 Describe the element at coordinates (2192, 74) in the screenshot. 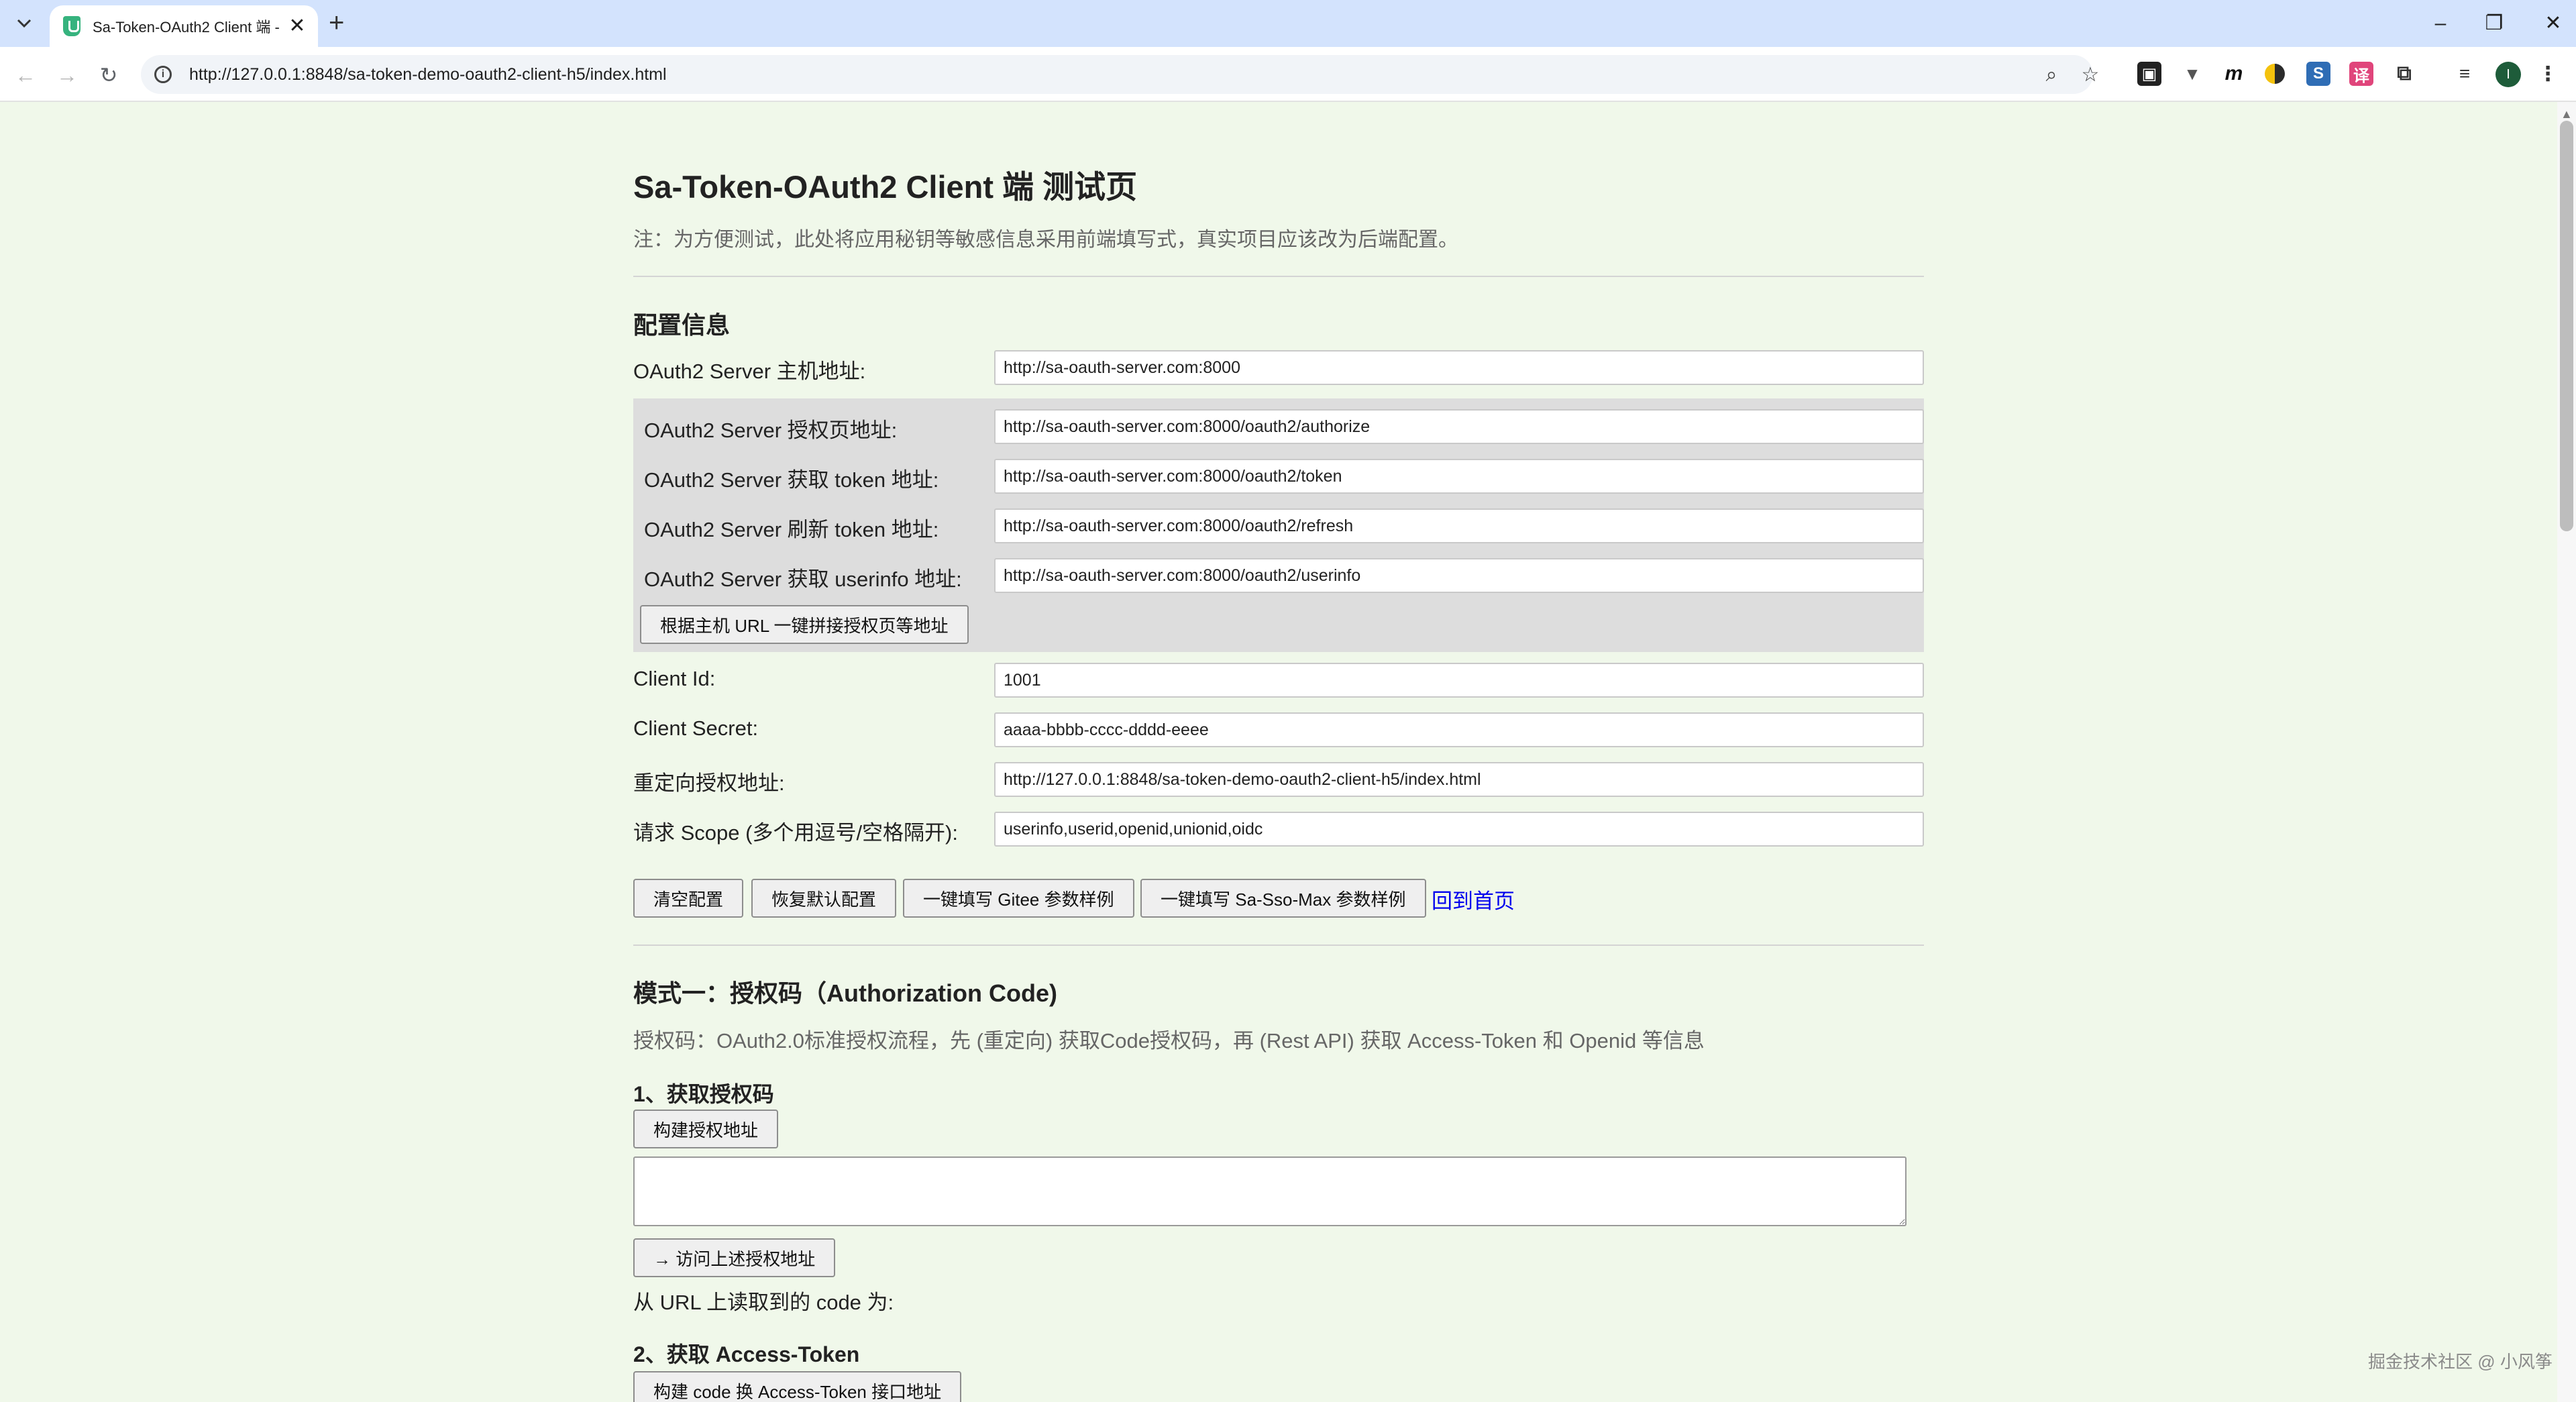

I see `extension-vue-icon: ▼` at that location.